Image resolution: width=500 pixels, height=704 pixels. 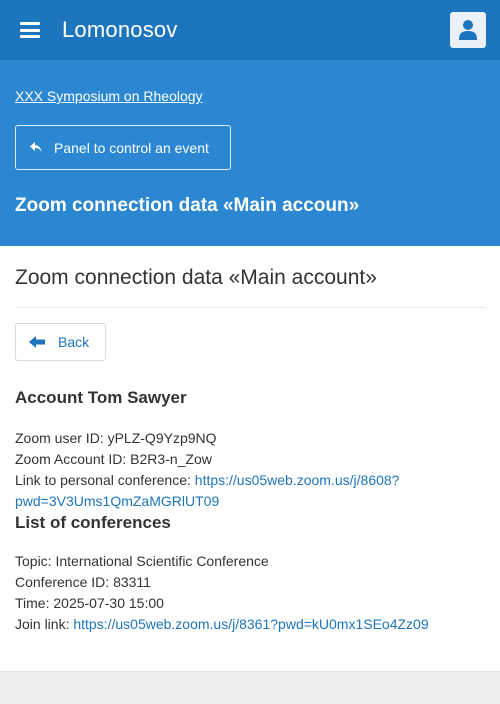 I want to click on time-value: 2025-07-30 15:00, so click(x=108, y=603).